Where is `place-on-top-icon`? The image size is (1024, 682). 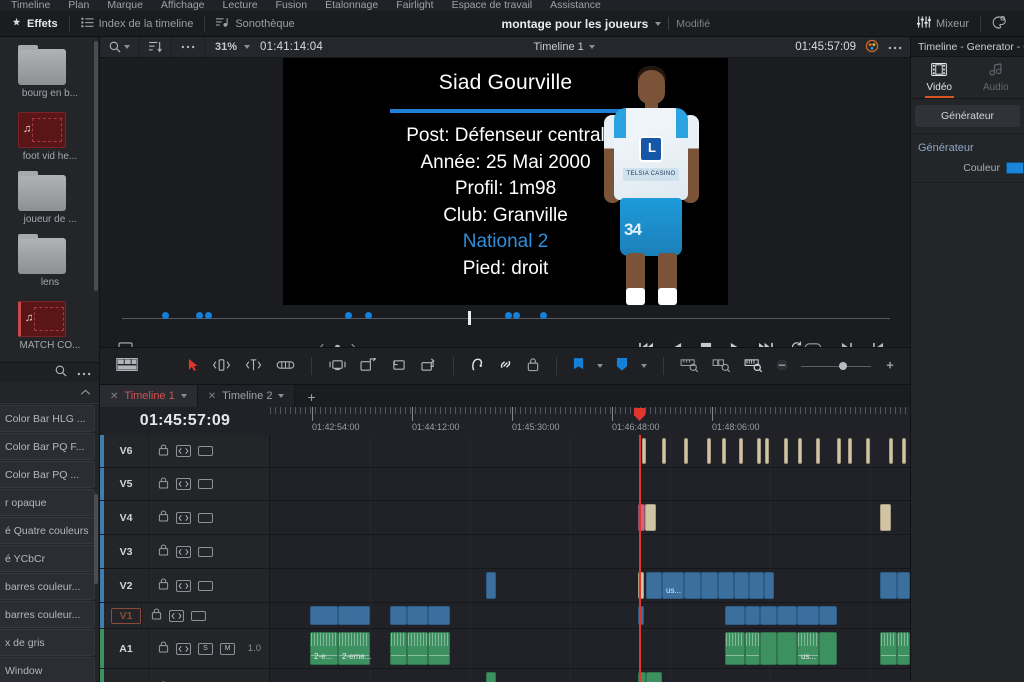 place-on-top-icon is located at coordinates (428, 366).